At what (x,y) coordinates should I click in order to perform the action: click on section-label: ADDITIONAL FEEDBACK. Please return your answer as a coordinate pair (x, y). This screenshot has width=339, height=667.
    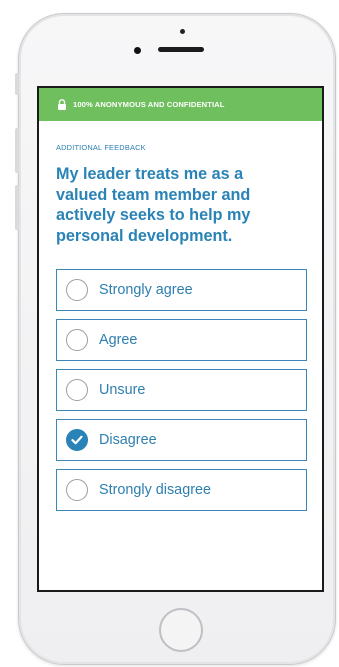
    Looking at the image, I should click on (101, 147).